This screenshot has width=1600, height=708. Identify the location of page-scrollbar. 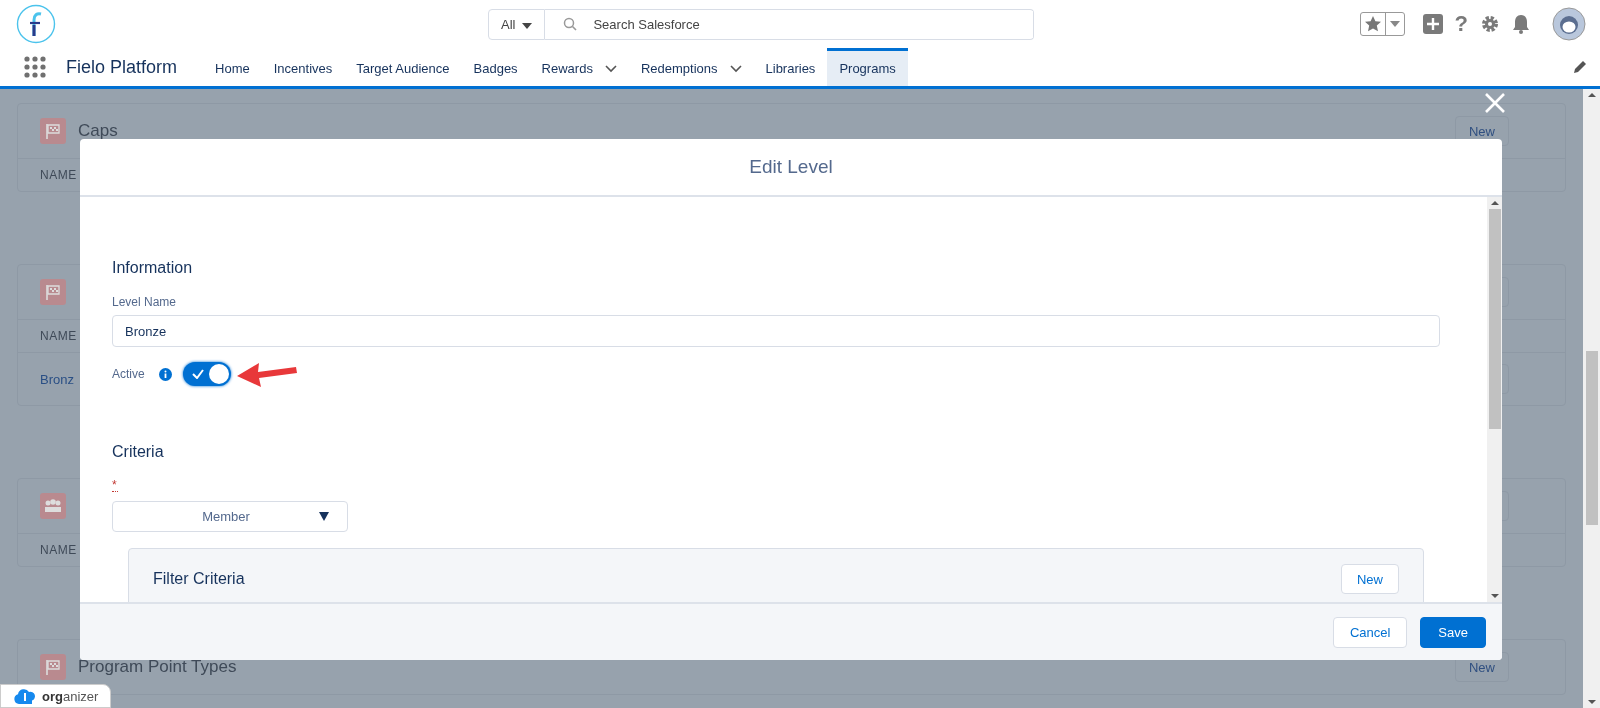
(1591, 398).